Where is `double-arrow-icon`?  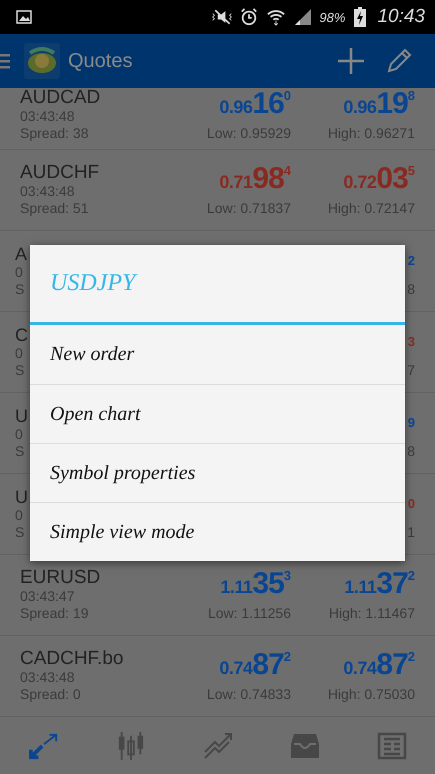
double-arrow-icon is located at coordinates (43, 746).